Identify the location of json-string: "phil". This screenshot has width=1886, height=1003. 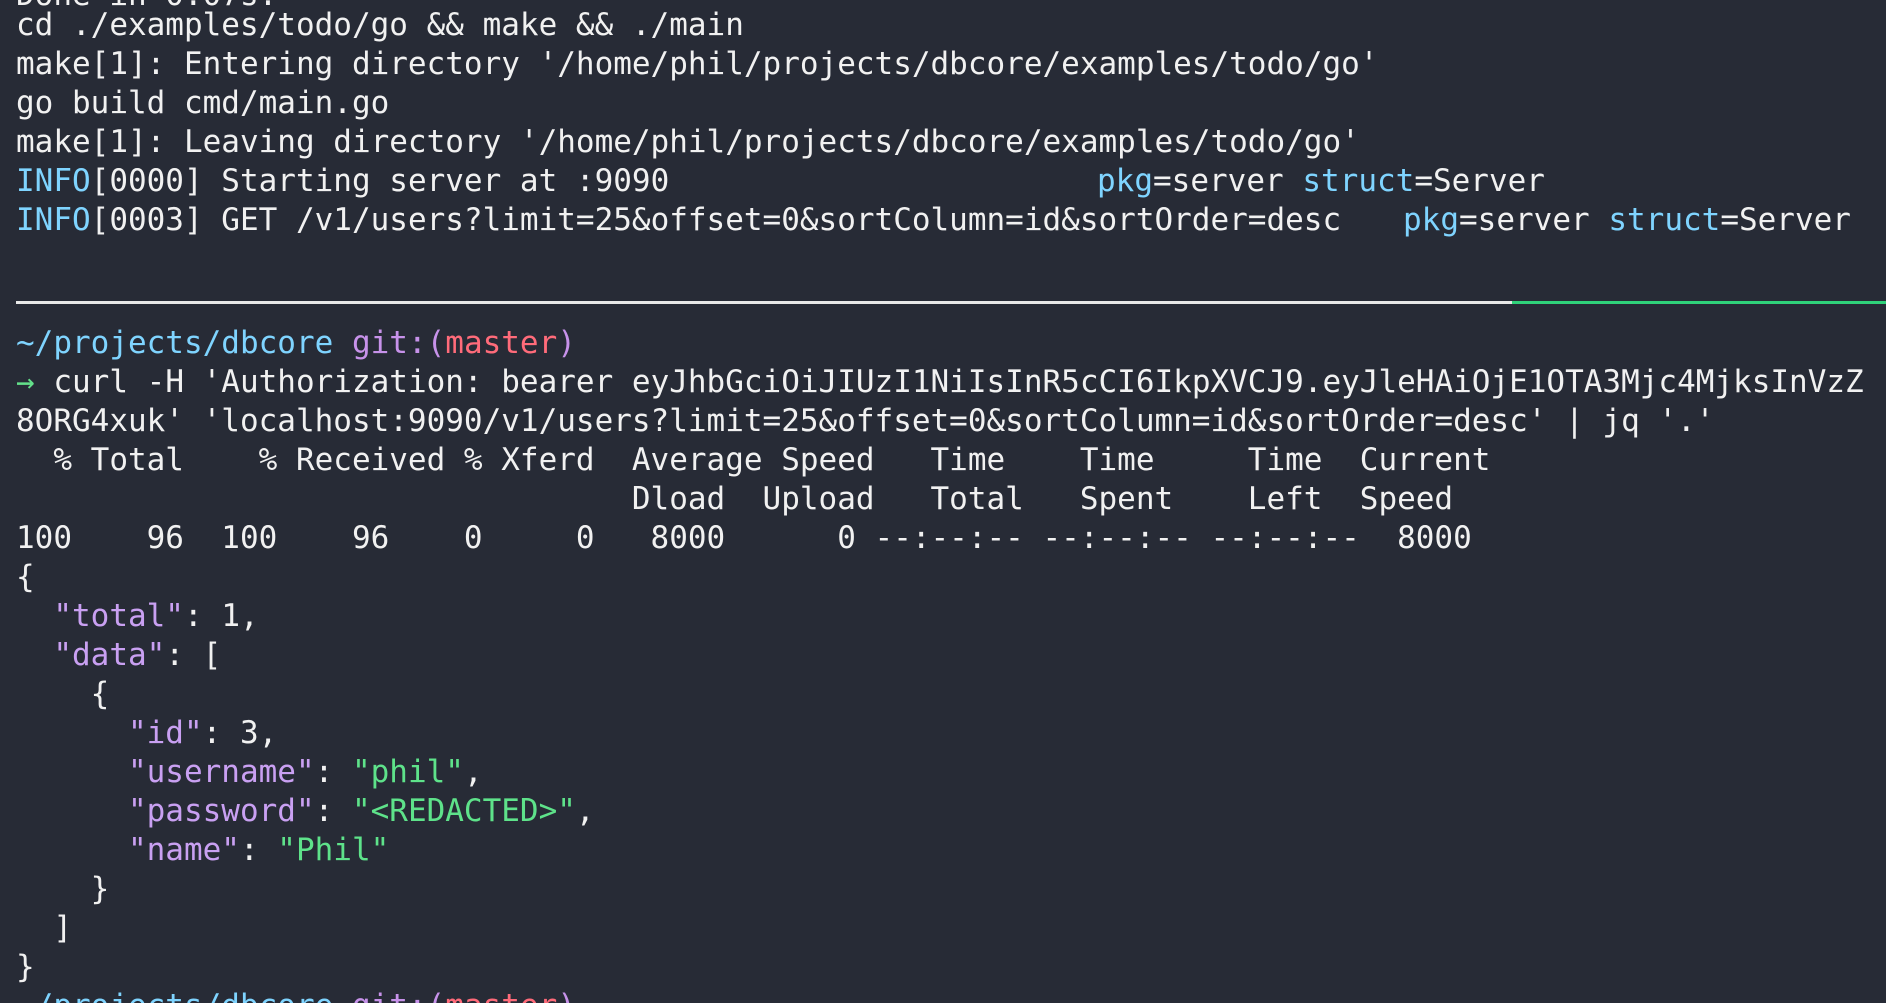
(407, 772).